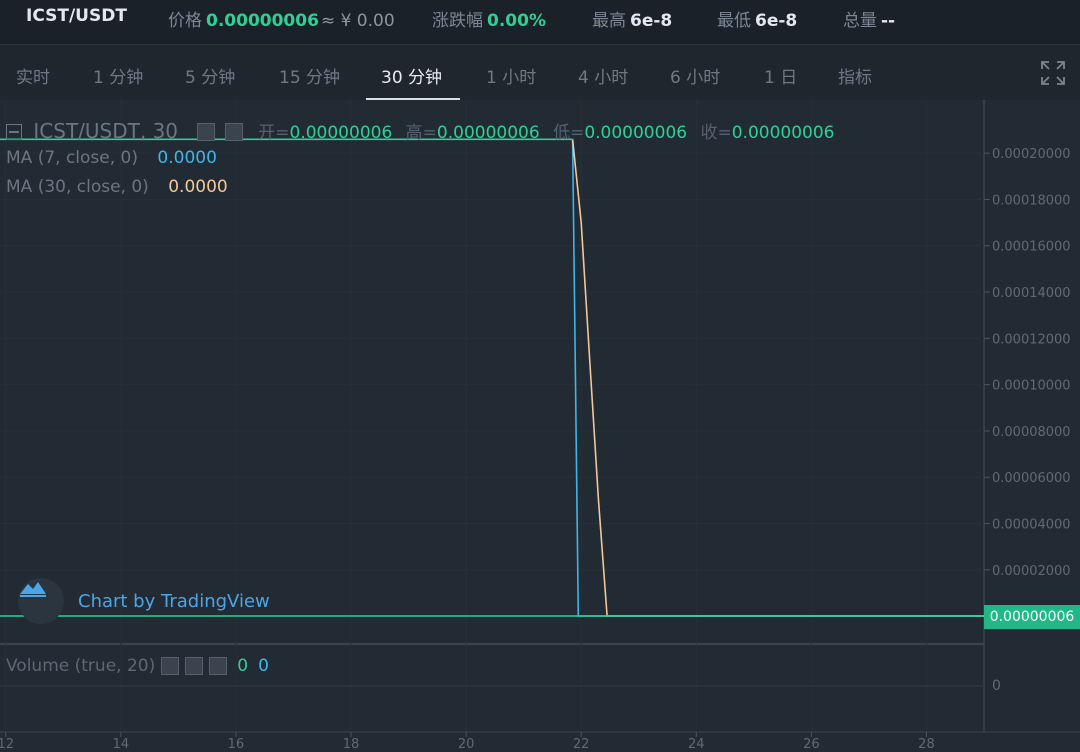  I want to click on low-label: 最低, so click(734, 21).